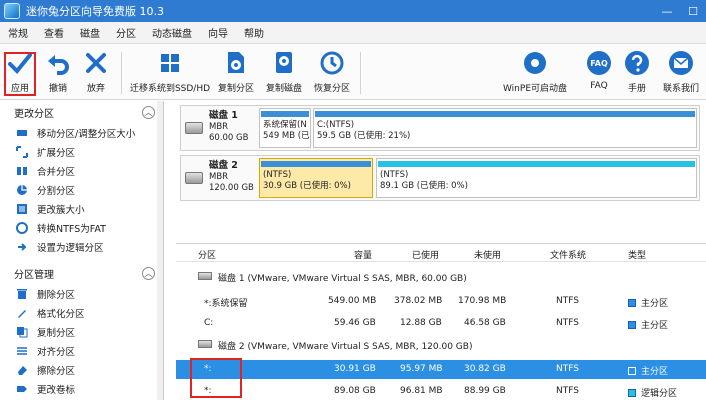 The image size is (706, 400). What do you see at coordinates (81, 151) in the screenshot?
I see `sidebar-item-extend: 扩展分区` at bounding box center [81, 151].